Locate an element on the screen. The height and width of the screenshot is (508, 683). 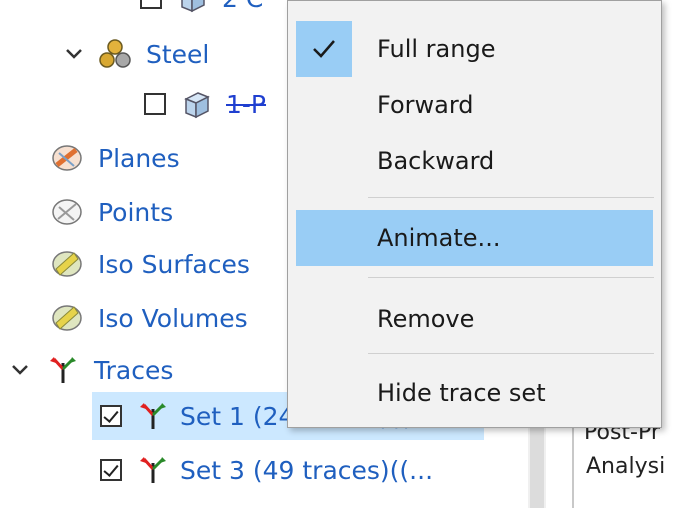
menu-item-label: Forward is located at coordinates (425, 105).